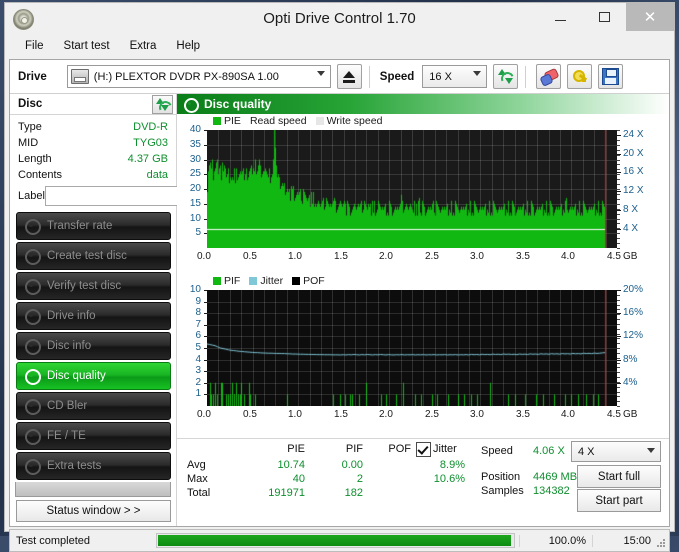  What do you see at coordinates (93, 346) in the screenshot?
I see `sidebar-item-disc-info: Disc info` at bounding box center [93, 346].